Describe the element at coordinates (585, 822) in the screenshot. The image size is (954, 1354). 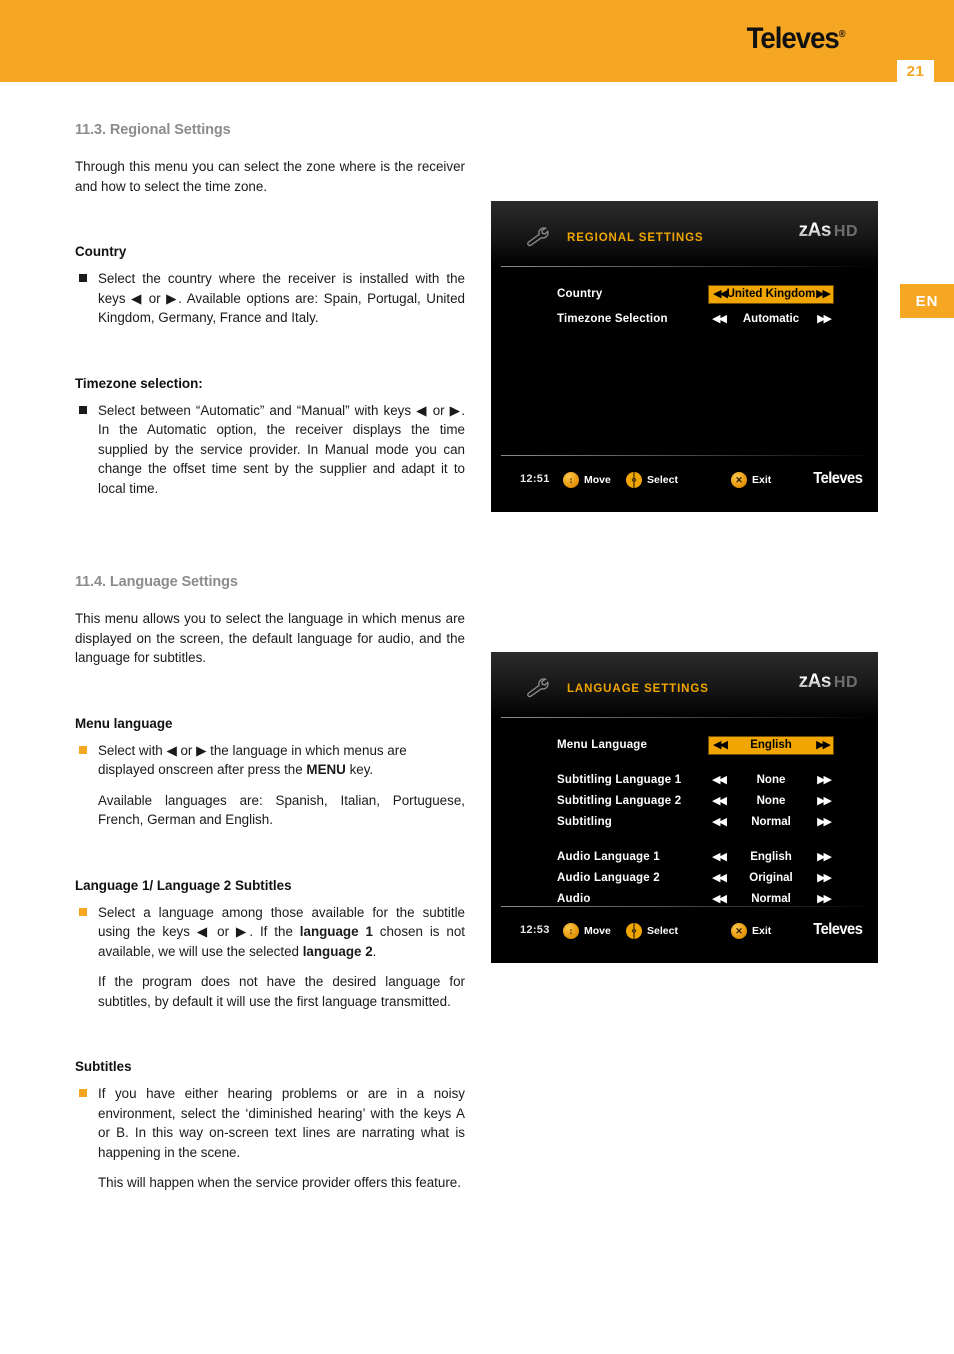
I see `osd-row-label: Subtitling` at that location.